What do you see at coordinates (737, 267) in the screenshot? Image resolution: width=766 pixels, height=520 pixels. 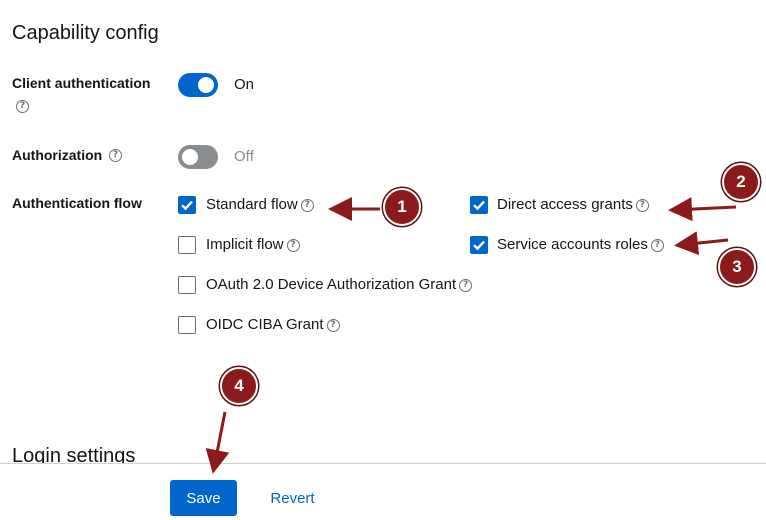 I see `annotation-badge-3: 3` at bounding box center [737, 267].